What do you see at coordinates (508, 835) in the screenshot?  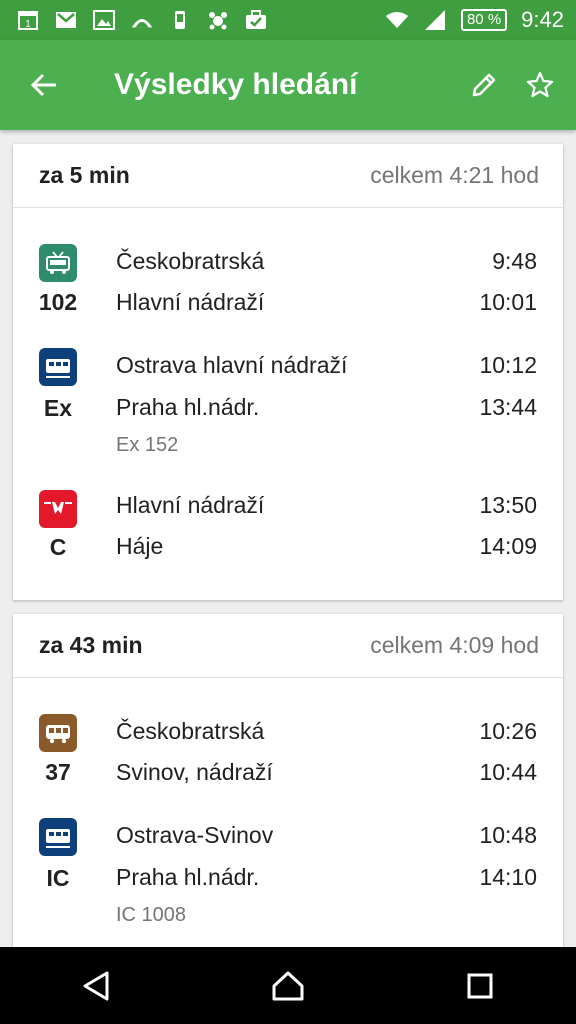 I see `departure-time: 10:48` at bounding box center [508, 835].